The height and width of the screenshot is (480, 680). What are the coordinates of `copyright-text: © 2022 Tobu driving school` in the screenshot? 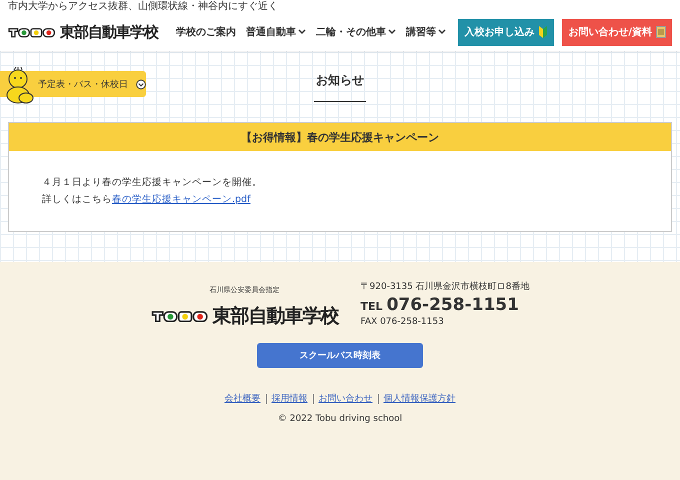 It's located at (340, 419).